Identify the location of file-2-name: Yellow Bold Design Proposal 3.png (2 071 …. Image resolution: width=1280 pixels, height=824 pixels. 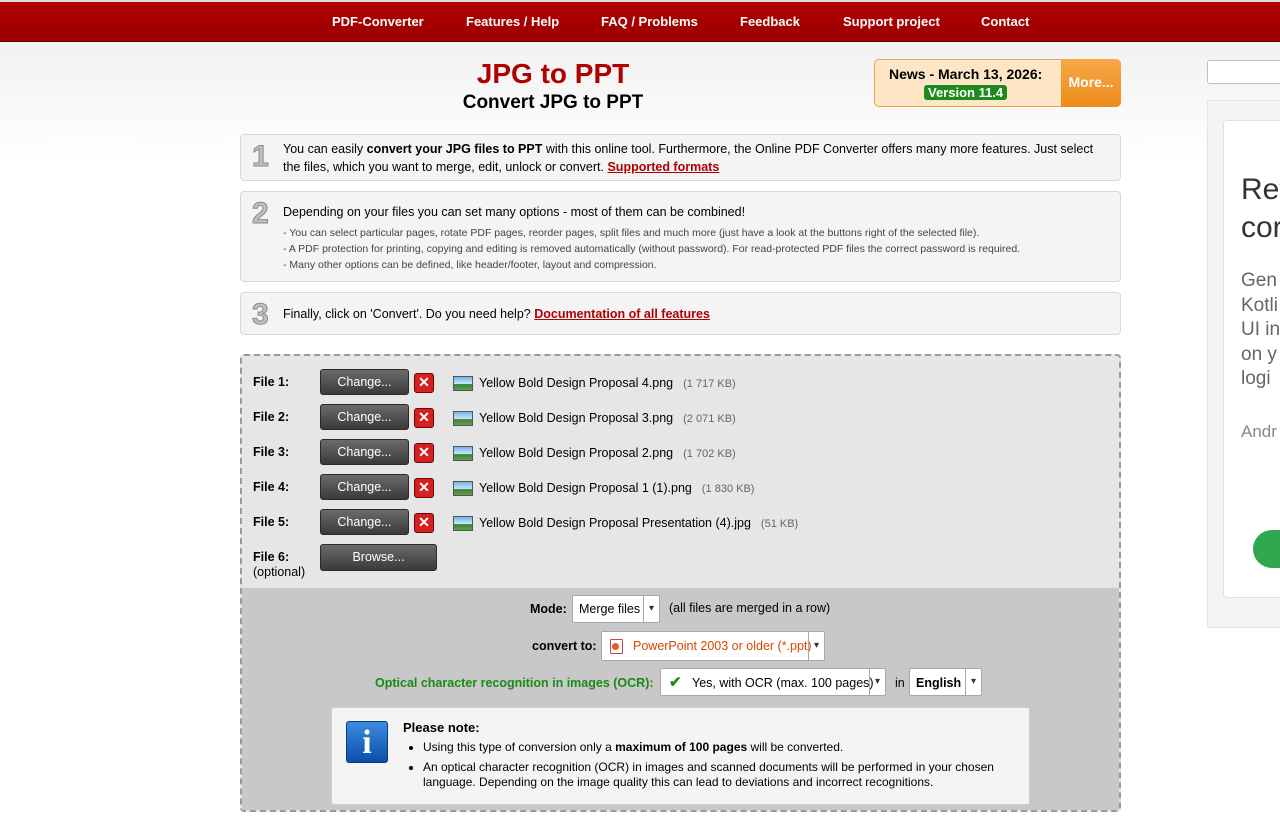
(607, 418).